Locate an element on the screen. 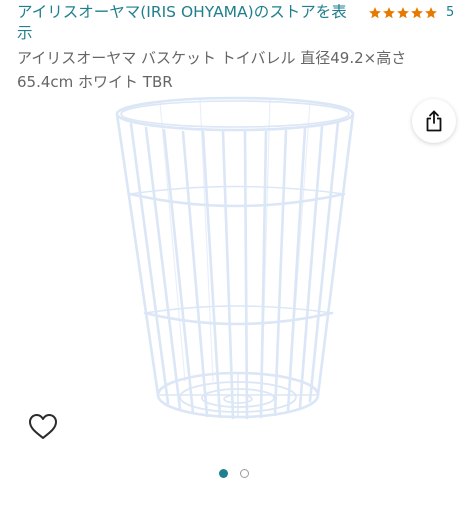  store-link: アイリスオーヤマ(IRIS OHYAMA)のストアを表示 is located at coordinates (189, 23).